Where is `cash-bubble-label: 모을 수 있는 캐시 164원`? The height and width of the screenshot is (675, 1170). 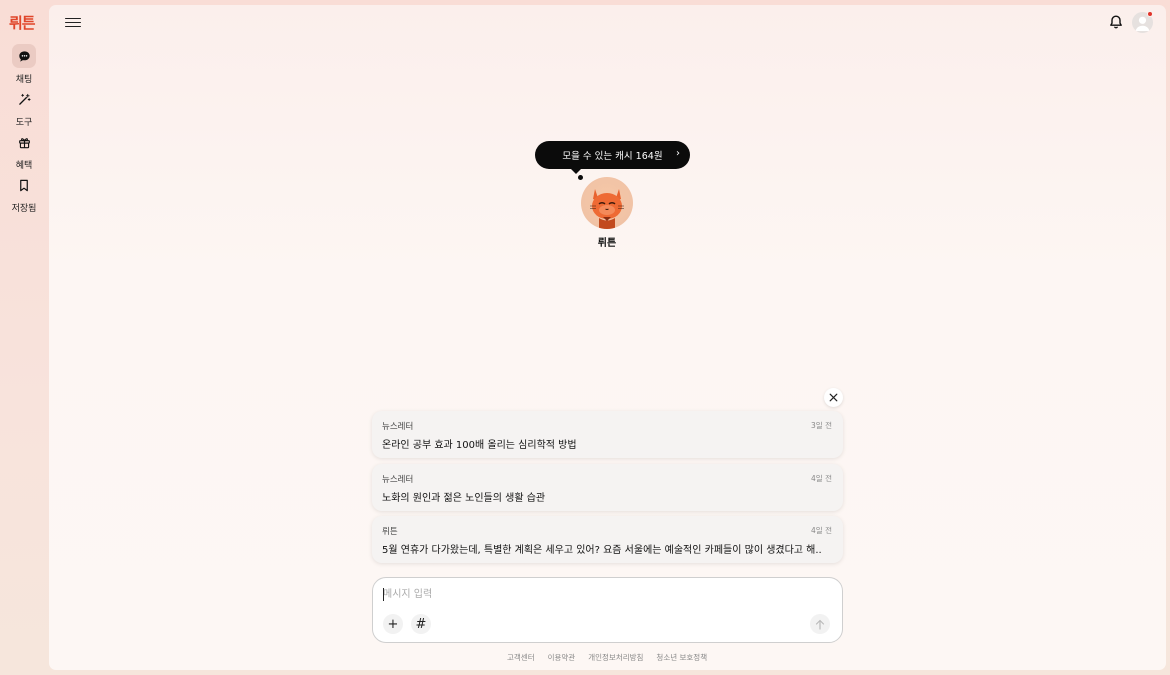 cash-bubble-label: 모을 수 있는 캐시 164원 is located at coordinates (612, 156).